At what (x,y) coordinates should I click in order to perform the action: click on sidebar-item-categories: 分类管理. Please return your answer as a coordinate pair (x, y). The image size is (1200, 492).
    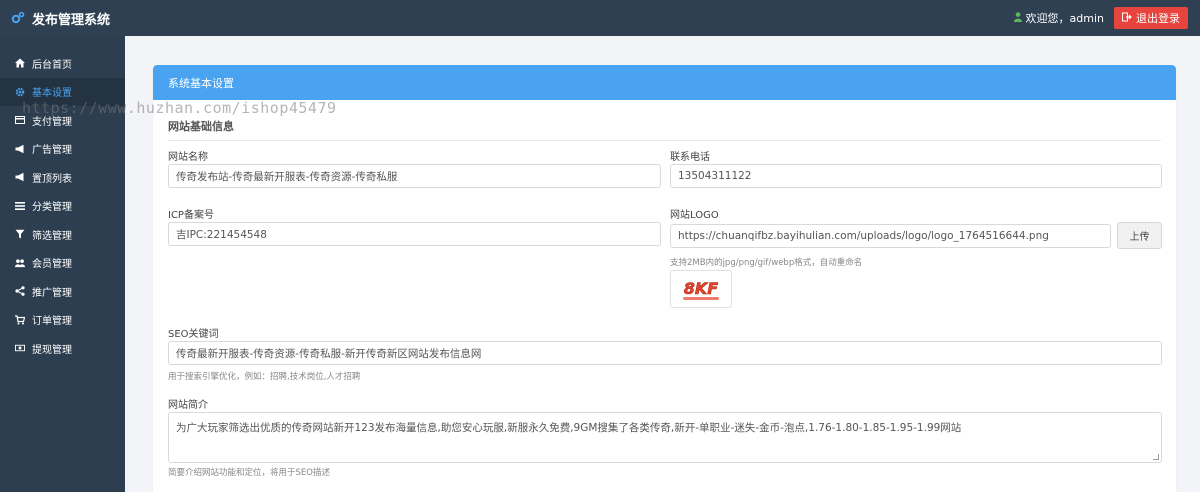
    Looking at the image, I should click on (62, 206).